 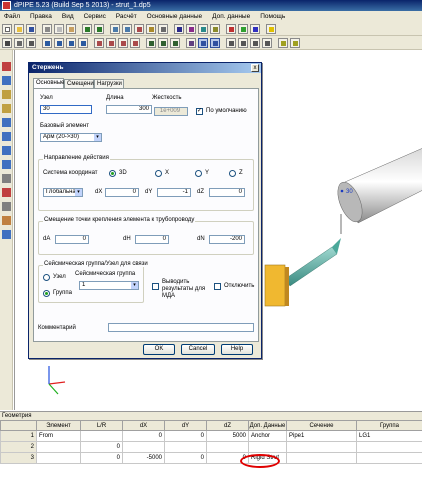 What do you see at coordinates (111, 43) in the screenshot?
I see `restraint-icon` at bounding box center [111, 43].